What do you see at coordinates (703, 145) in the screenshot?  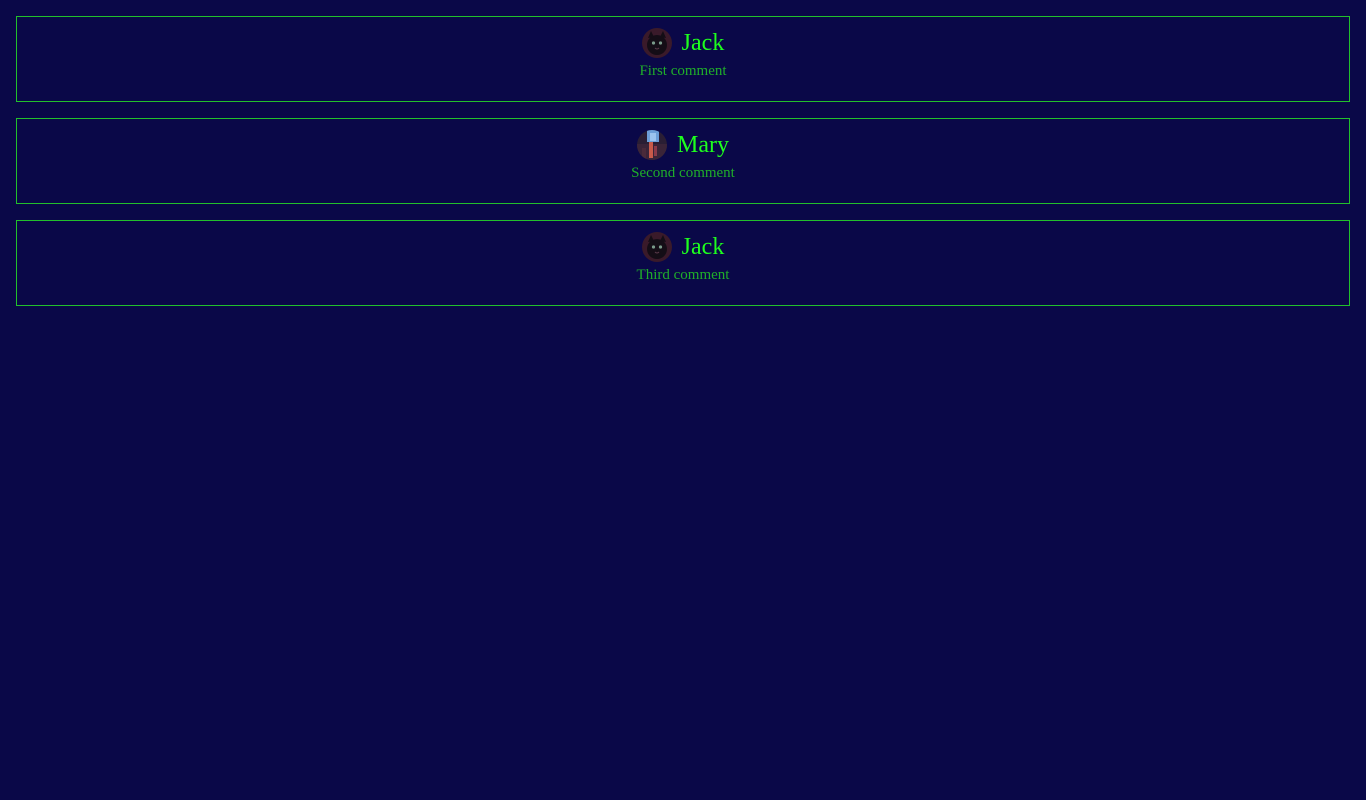 I see `comment-author: Mary` at bounding box center [703, 145].